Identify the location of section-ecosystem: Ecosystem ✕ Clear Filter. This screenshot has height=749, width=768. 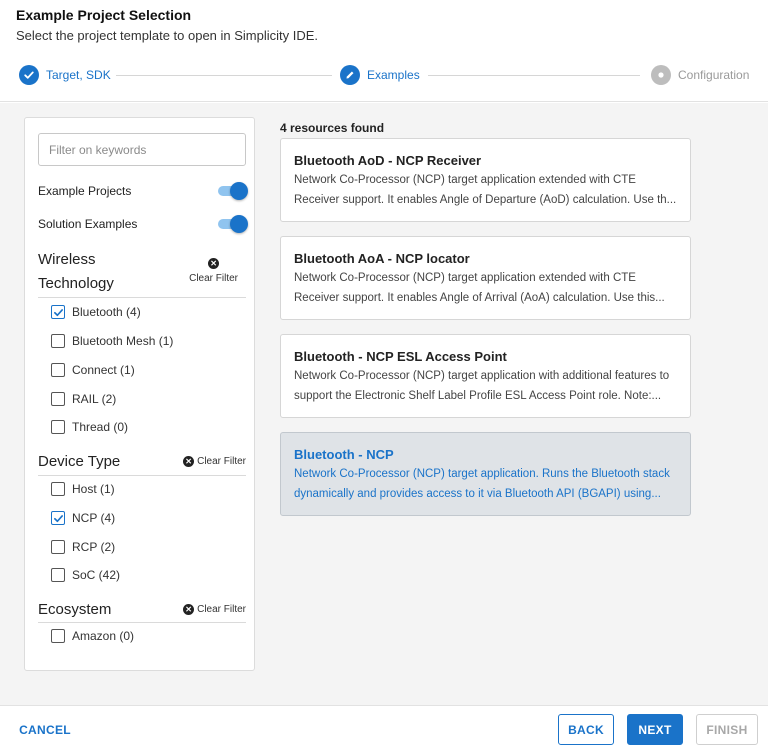
(142, 610).